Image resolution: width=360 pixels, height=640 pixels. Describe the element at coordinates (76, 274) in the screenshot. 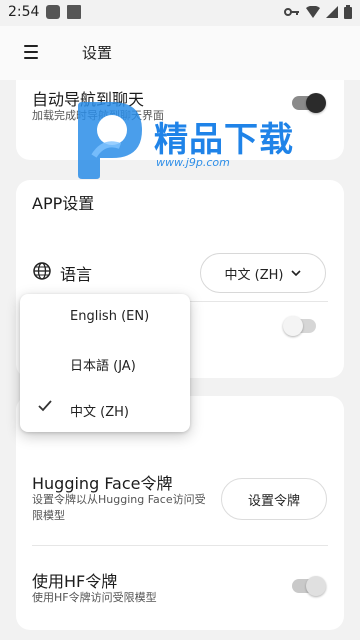

I see `language-label: 语言` at that location.